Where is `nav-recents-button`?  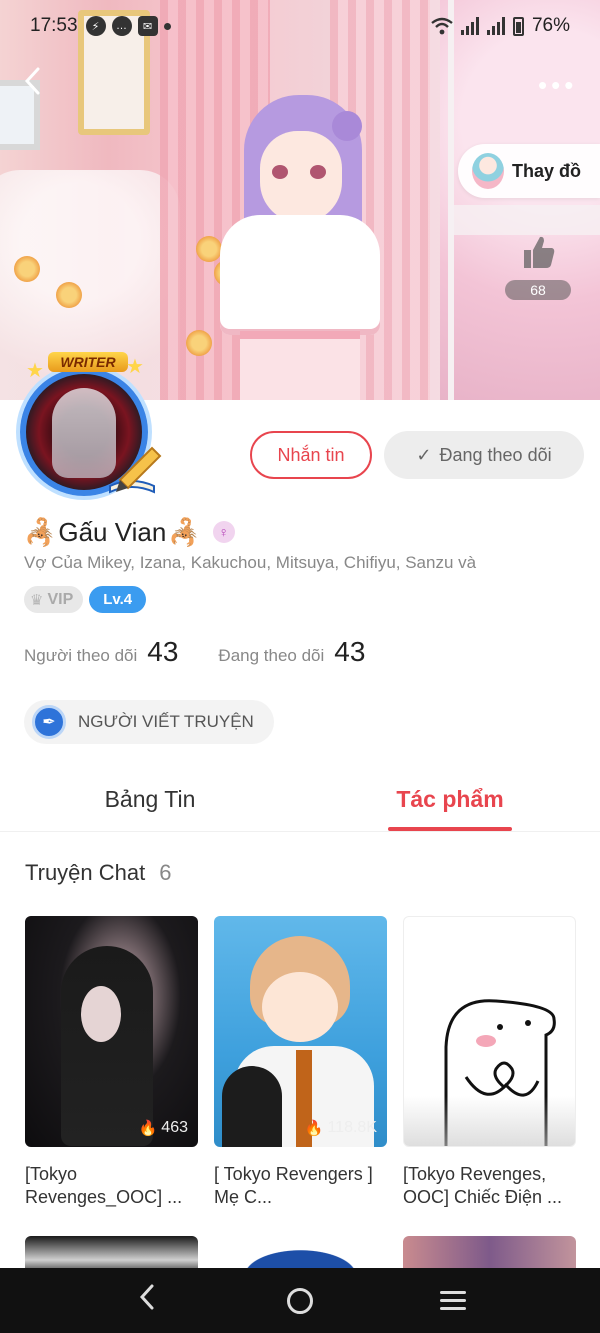 nav-recents-button is located at coordinates (453, 1300).